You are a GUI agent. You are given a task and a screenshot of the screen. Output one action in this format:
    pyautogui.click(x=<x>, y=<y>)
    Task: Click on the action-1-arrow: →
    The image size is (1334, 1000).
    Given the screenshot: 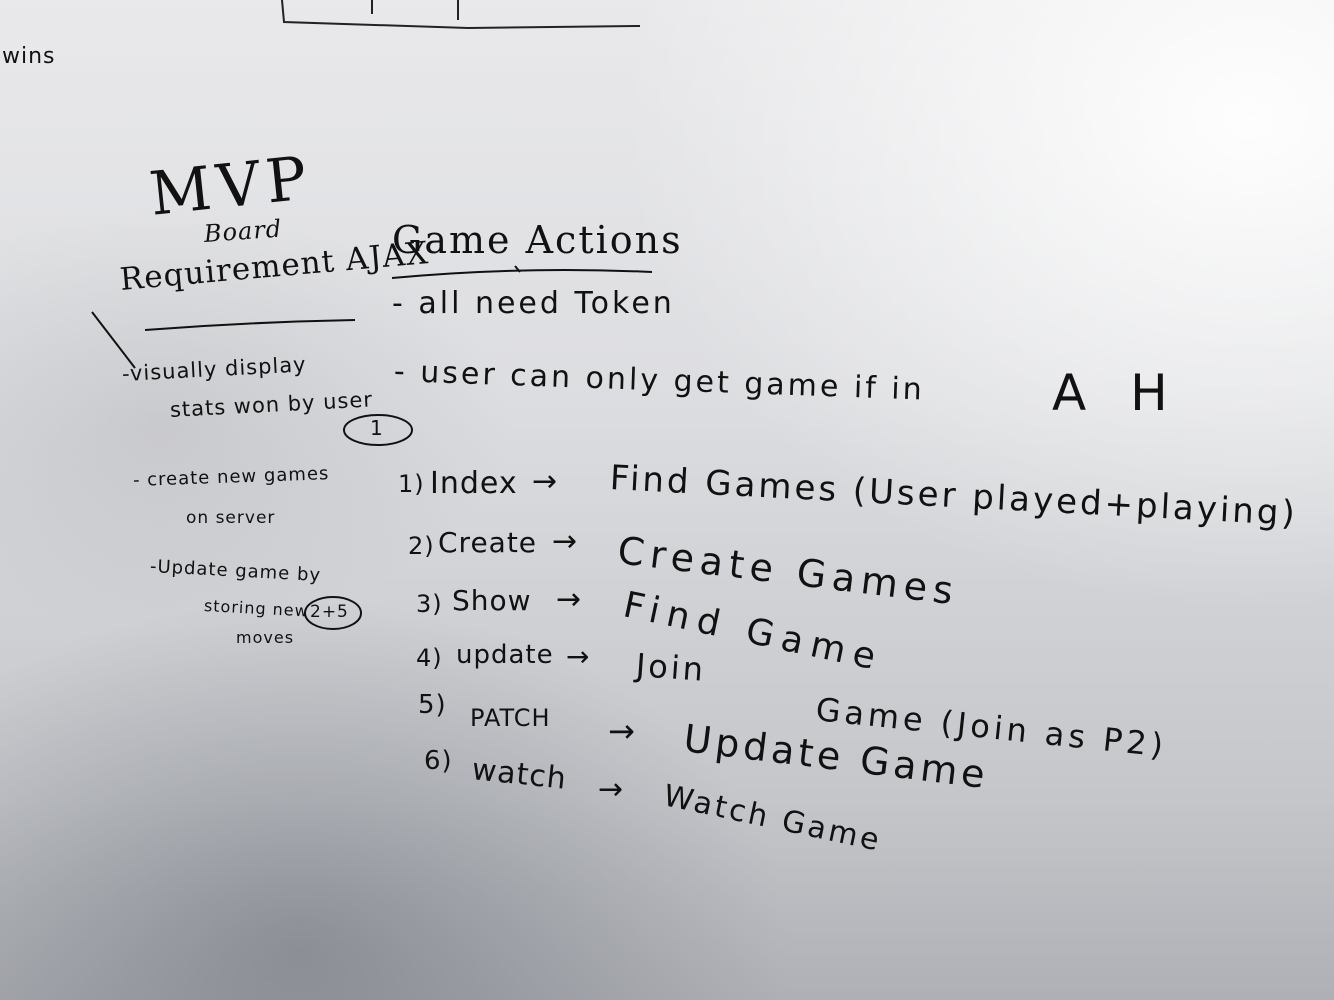 What is the action you would take?
    pyautogui.click(x=545, y=481)
    